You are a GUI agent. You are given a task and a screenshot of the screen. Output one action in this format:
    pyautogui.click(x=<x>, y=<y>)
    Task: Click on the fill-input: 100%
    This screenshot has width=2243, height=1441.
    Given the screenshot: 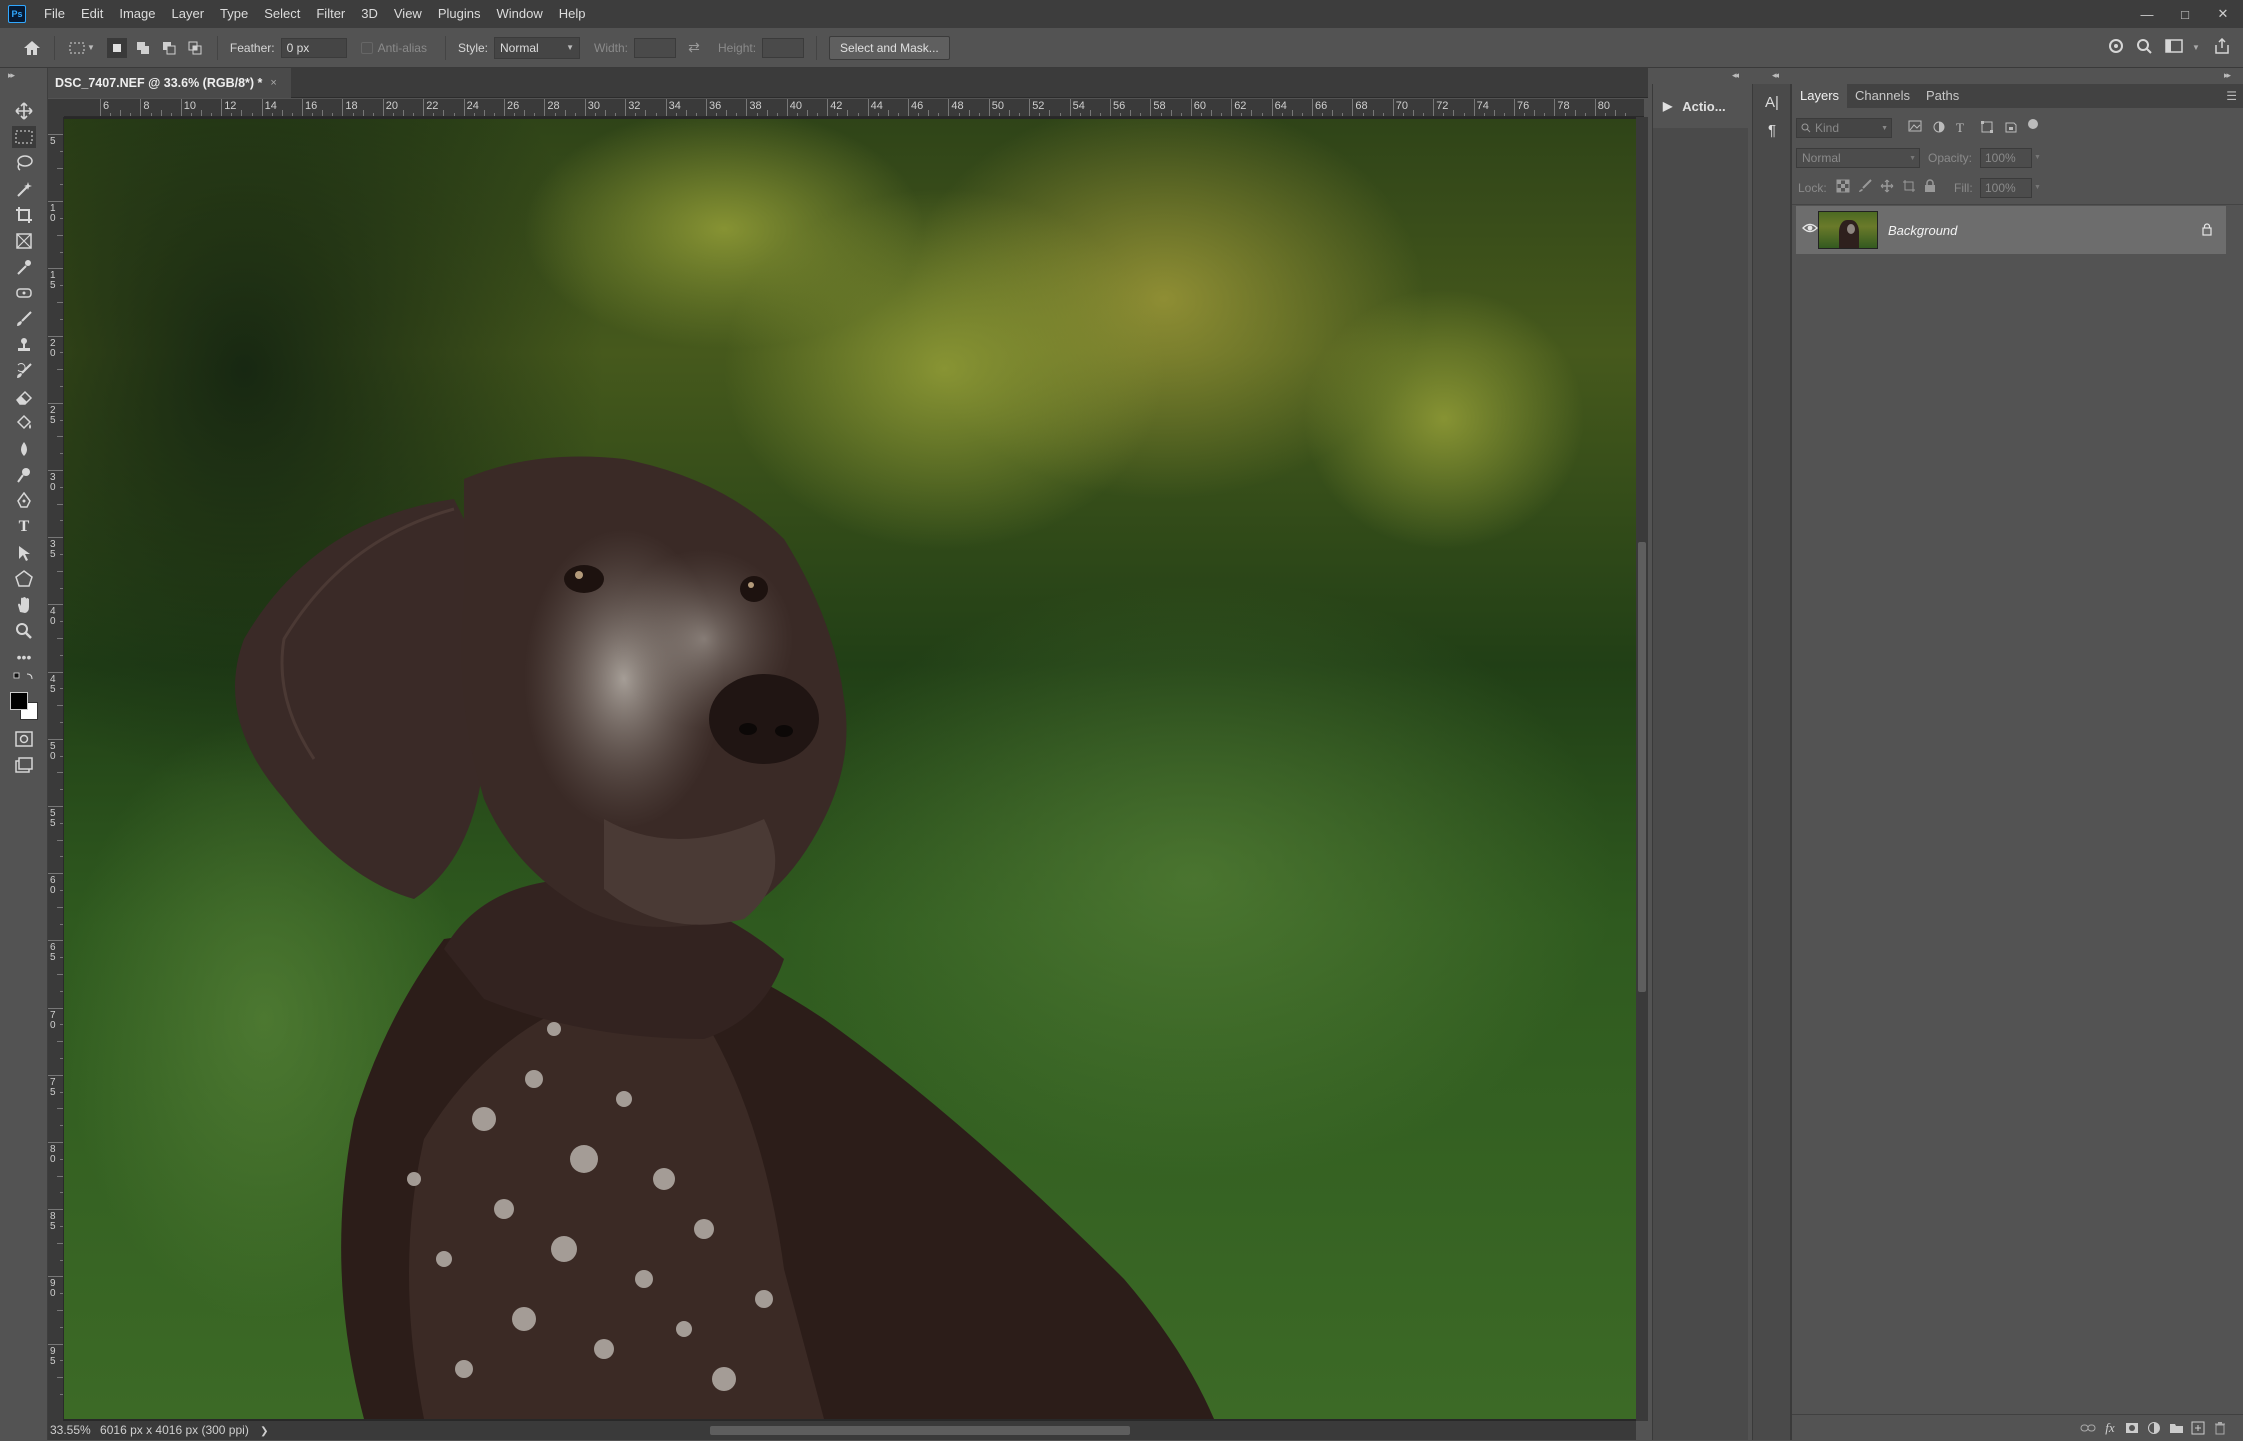 What is the action you would take?
    pyautogui.click(x=2006, y=188)
    